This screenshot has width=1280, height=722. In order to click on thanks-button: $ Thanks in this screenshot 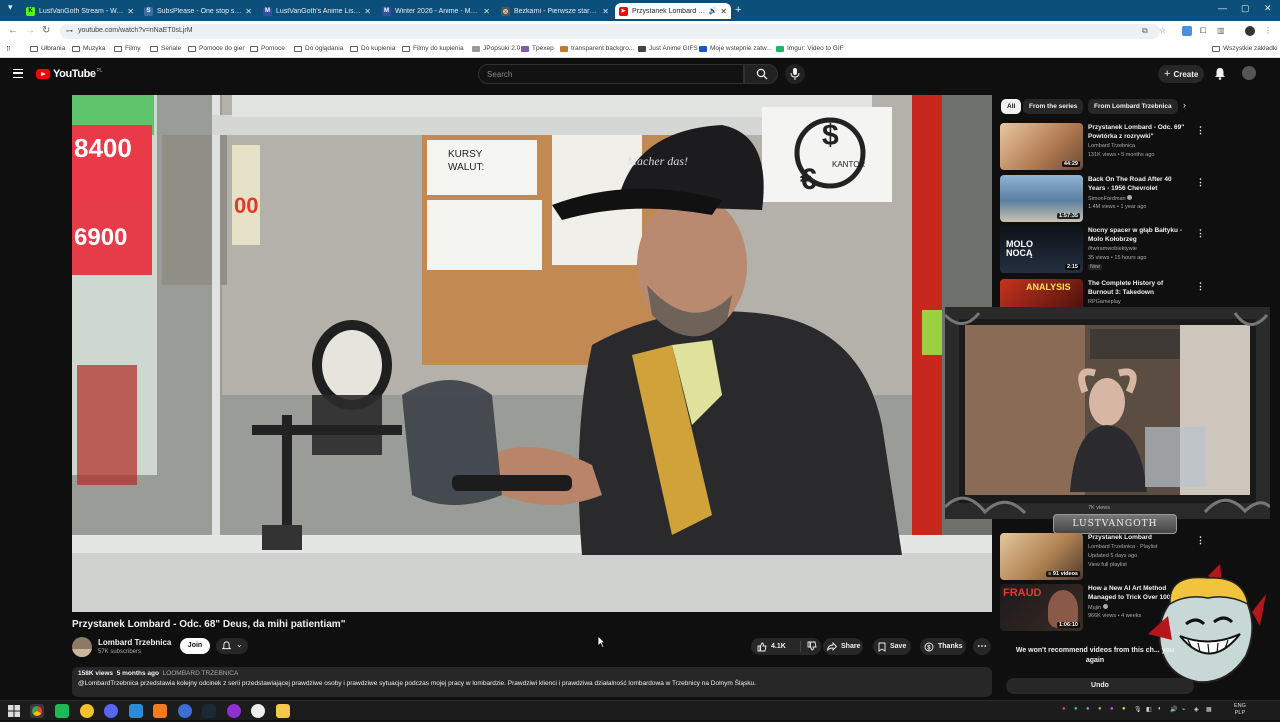, I will do `click(943, 646)`.